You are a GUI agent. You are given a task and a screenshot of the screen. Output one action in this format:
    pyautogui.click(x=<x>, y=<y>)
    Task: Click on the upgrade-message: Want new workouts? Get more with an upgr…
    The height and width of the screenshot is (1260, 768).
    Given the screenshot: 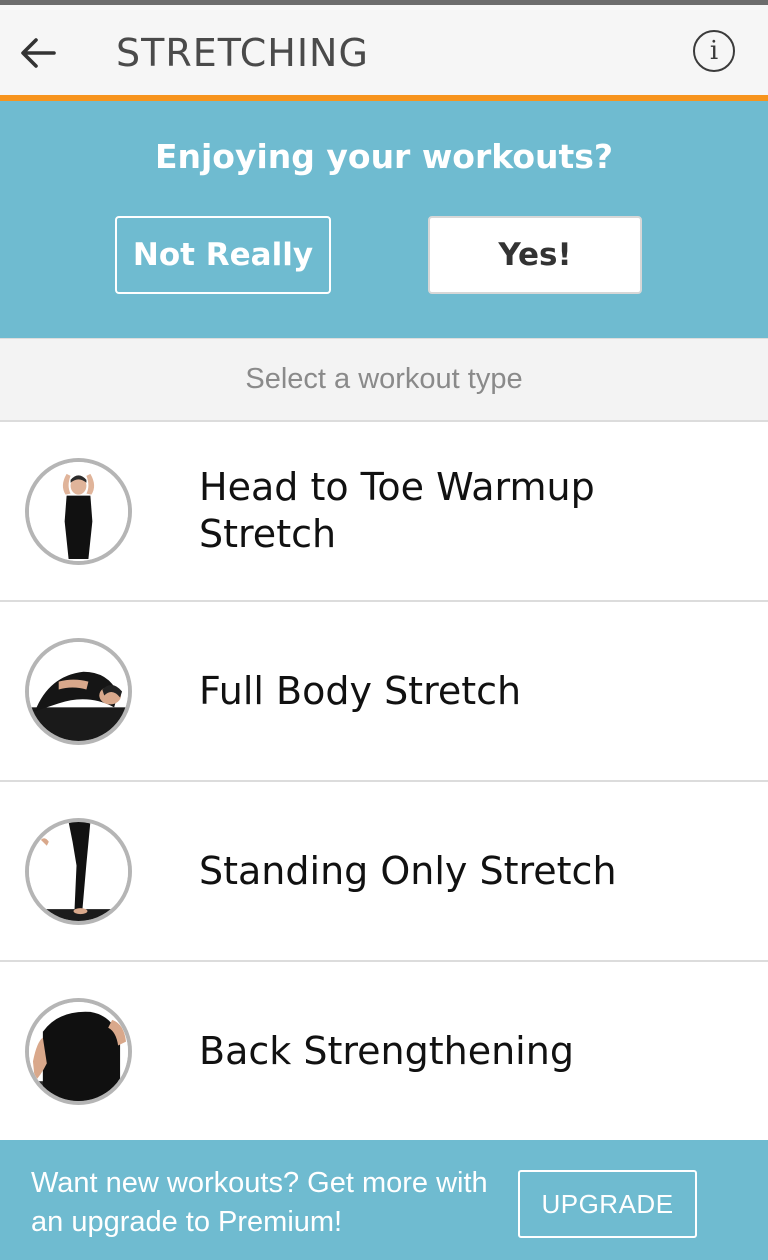 What is the action you would take?
    pyautogui.click(x=259, y=1202)
    